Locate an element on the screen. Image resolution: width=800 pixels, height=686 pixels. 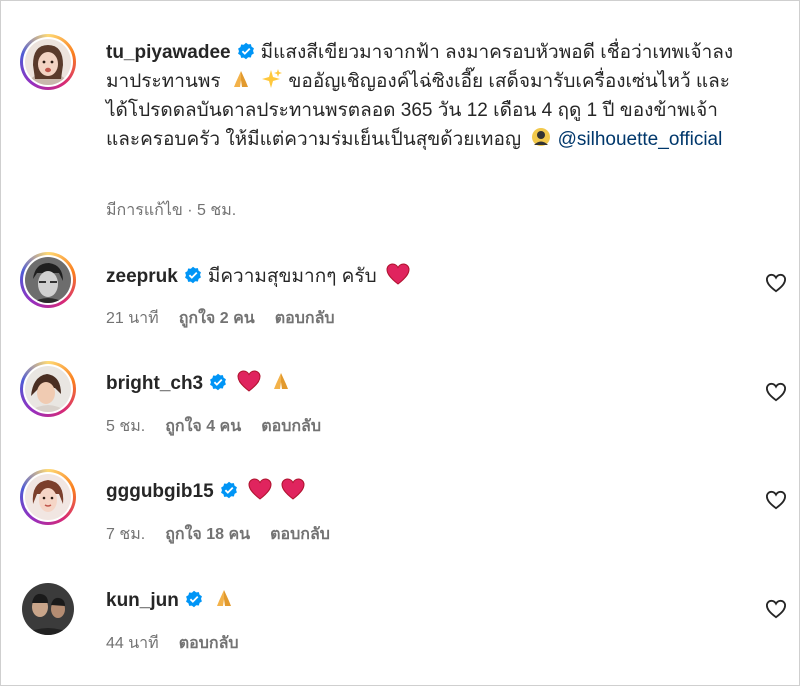
comment-meta: 5 ชม. ถูกใจ 4 คน ตอบกลับ is located at coordinates (223, 426).